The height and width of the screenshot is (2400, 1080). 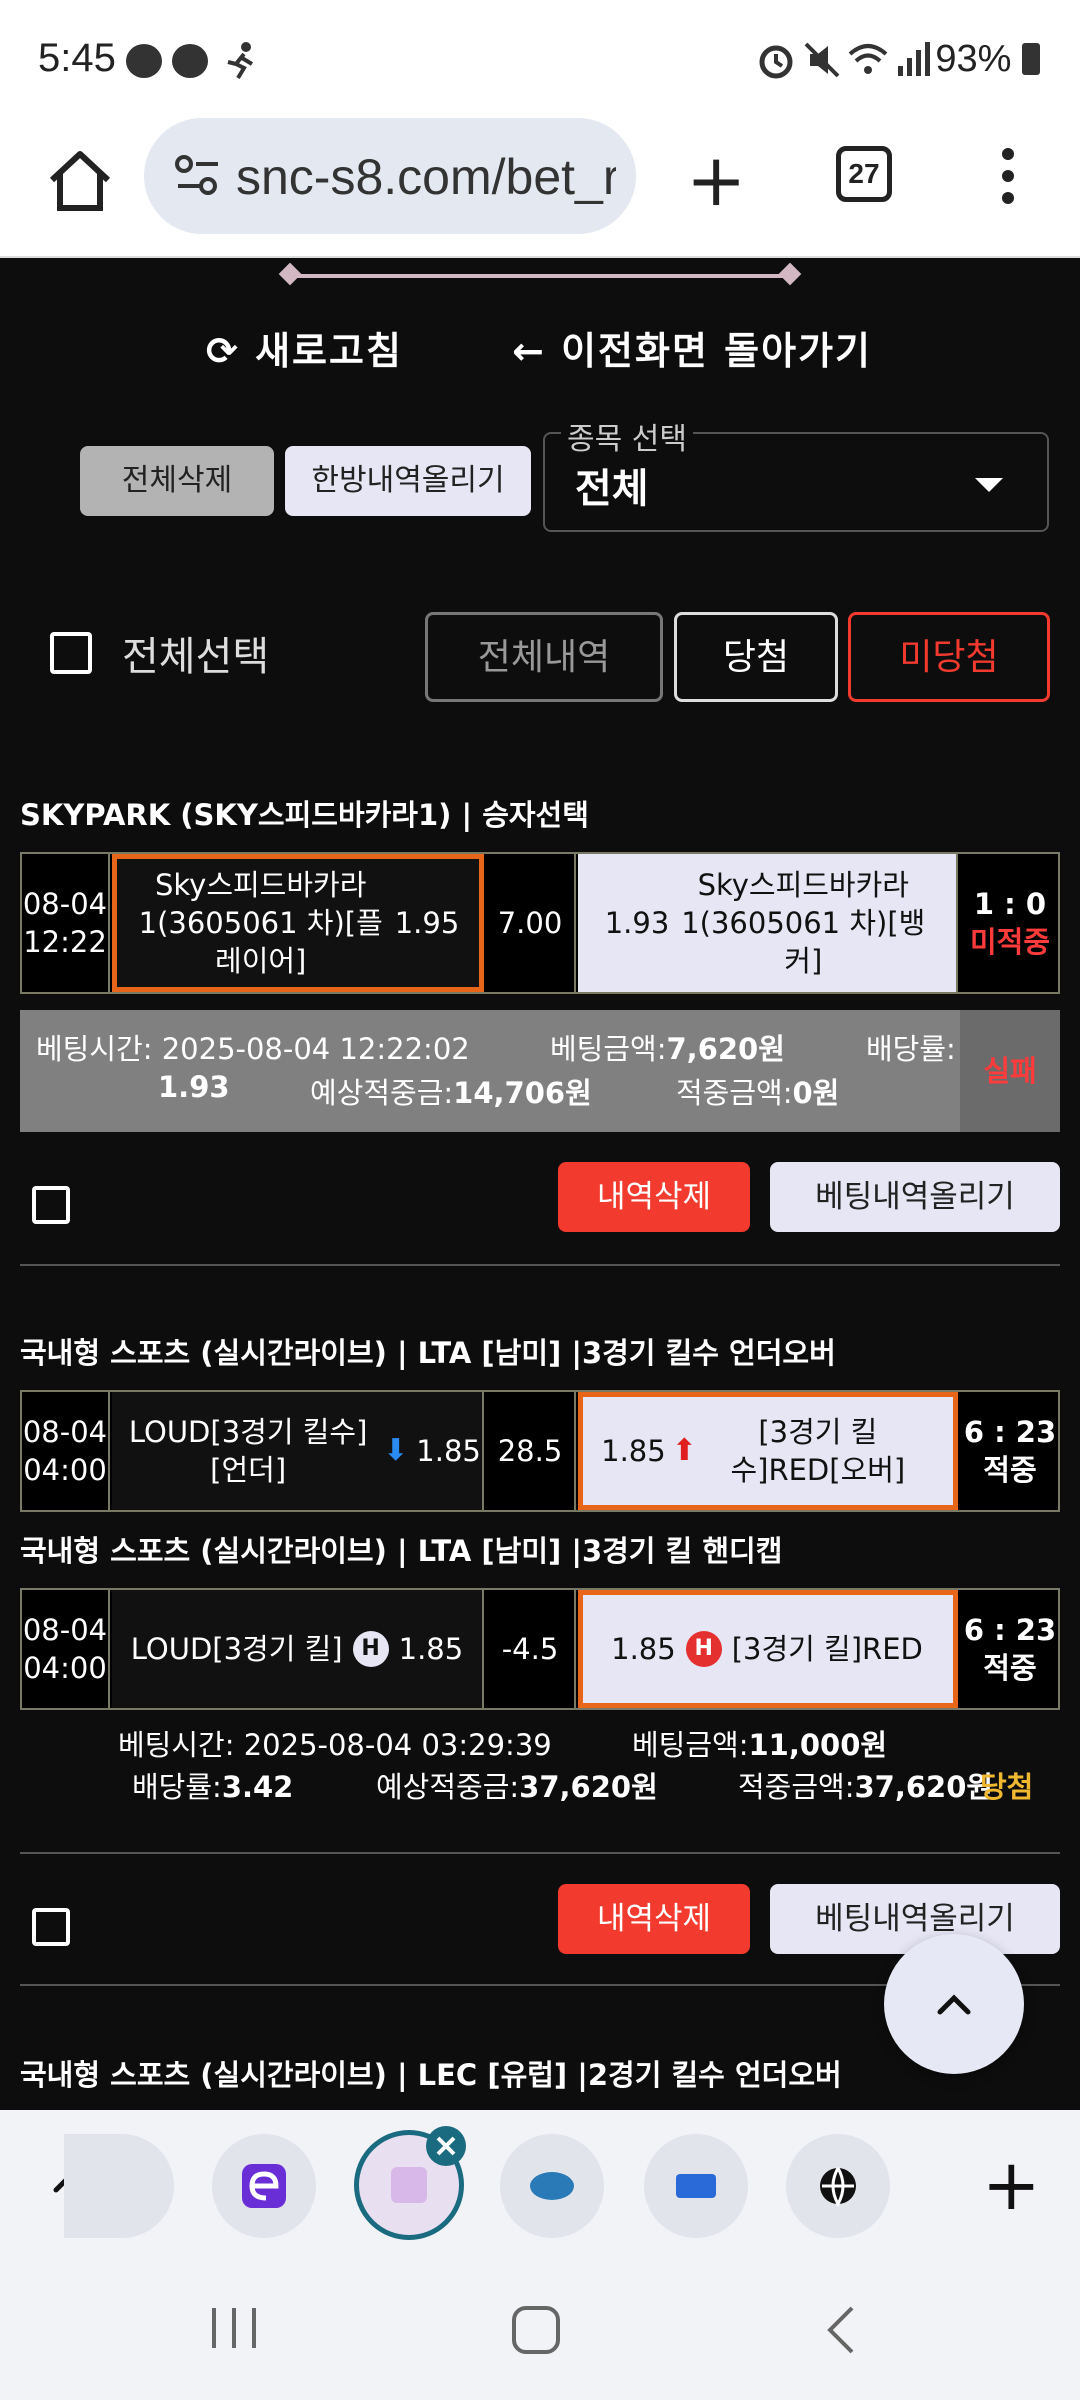 I want to click on game-datetime: 08-04 12:22, so click(x=66, y=923).